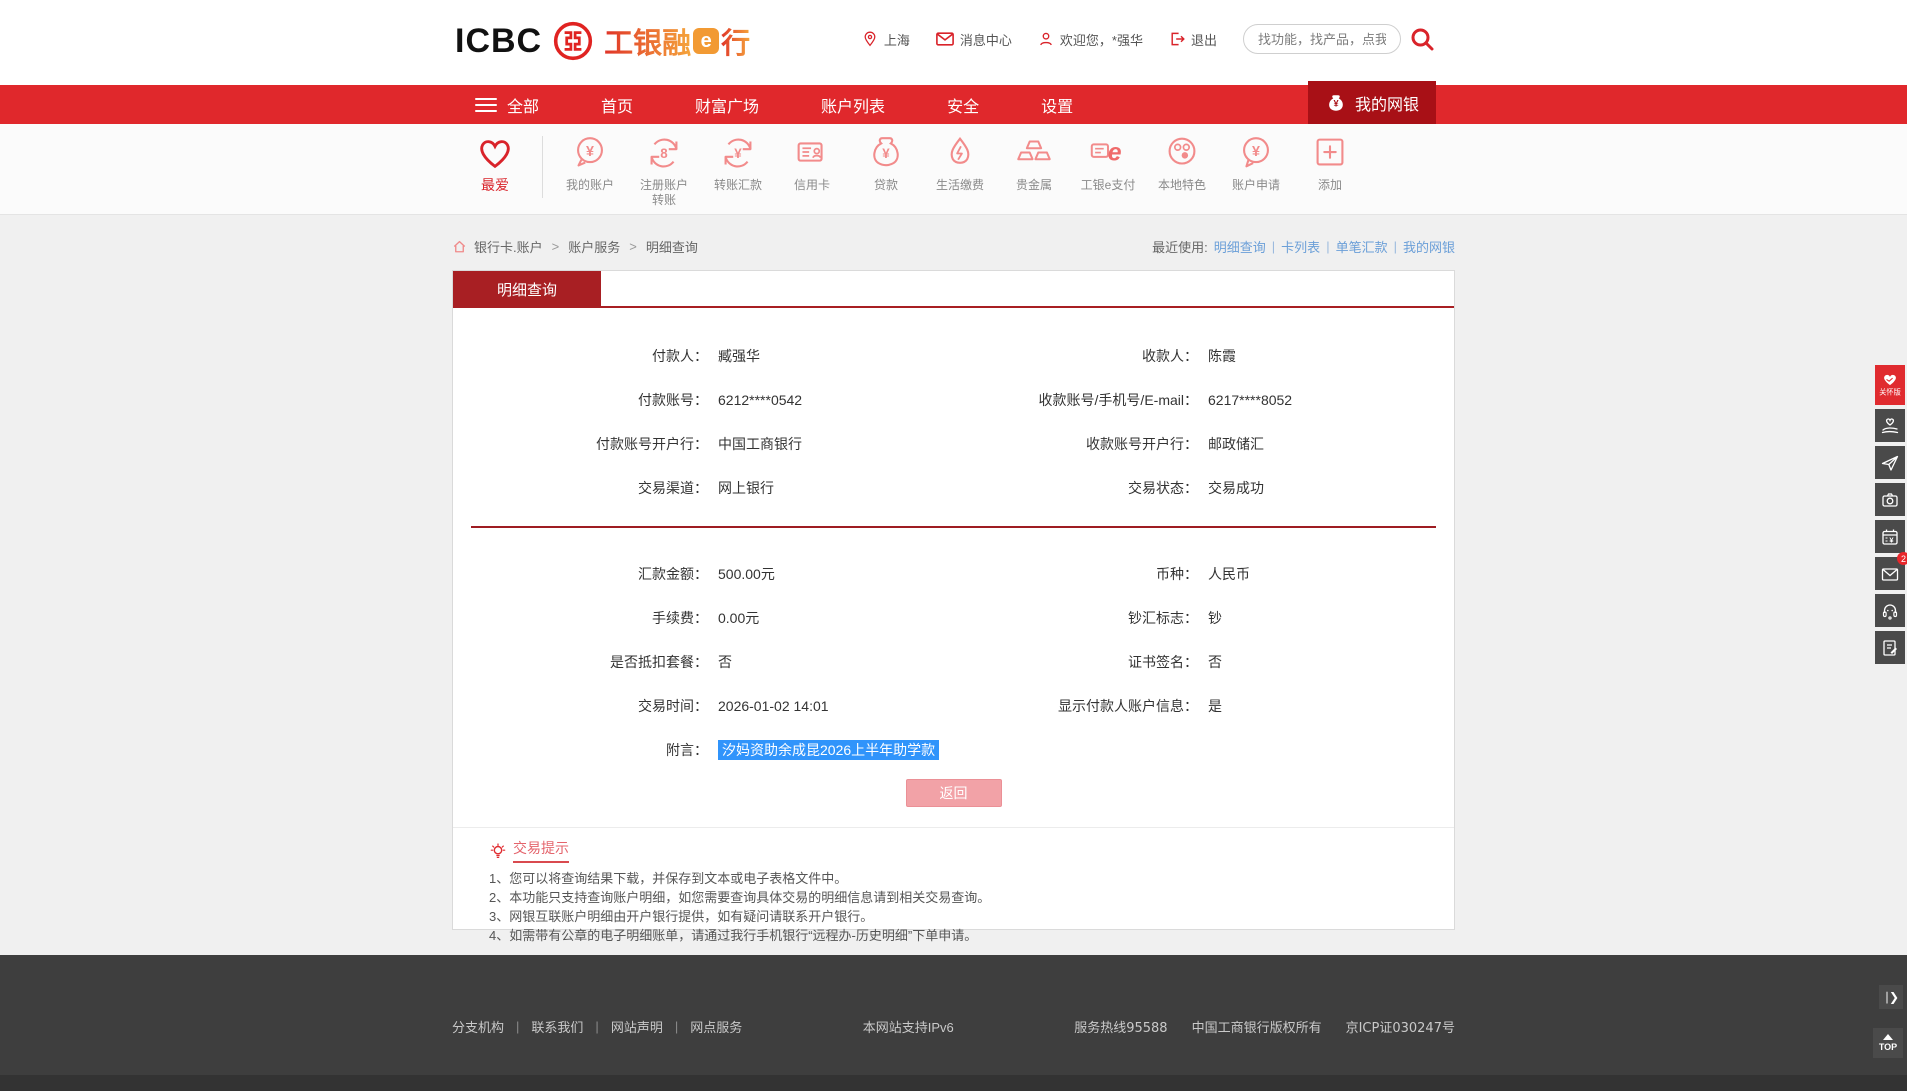  I want to click on hand-heart-icon, so click(1890, 426).